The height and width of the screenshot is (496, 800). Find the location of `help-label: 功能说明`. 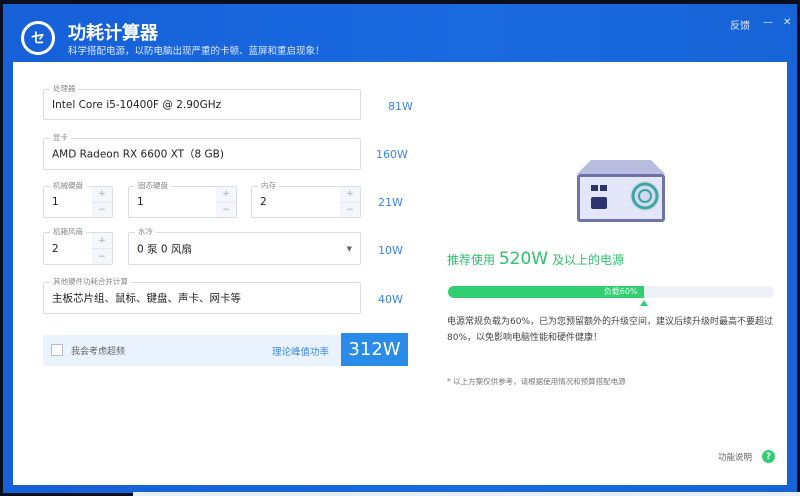

help-label: 功能说明 is located at coordinates (735, 457).